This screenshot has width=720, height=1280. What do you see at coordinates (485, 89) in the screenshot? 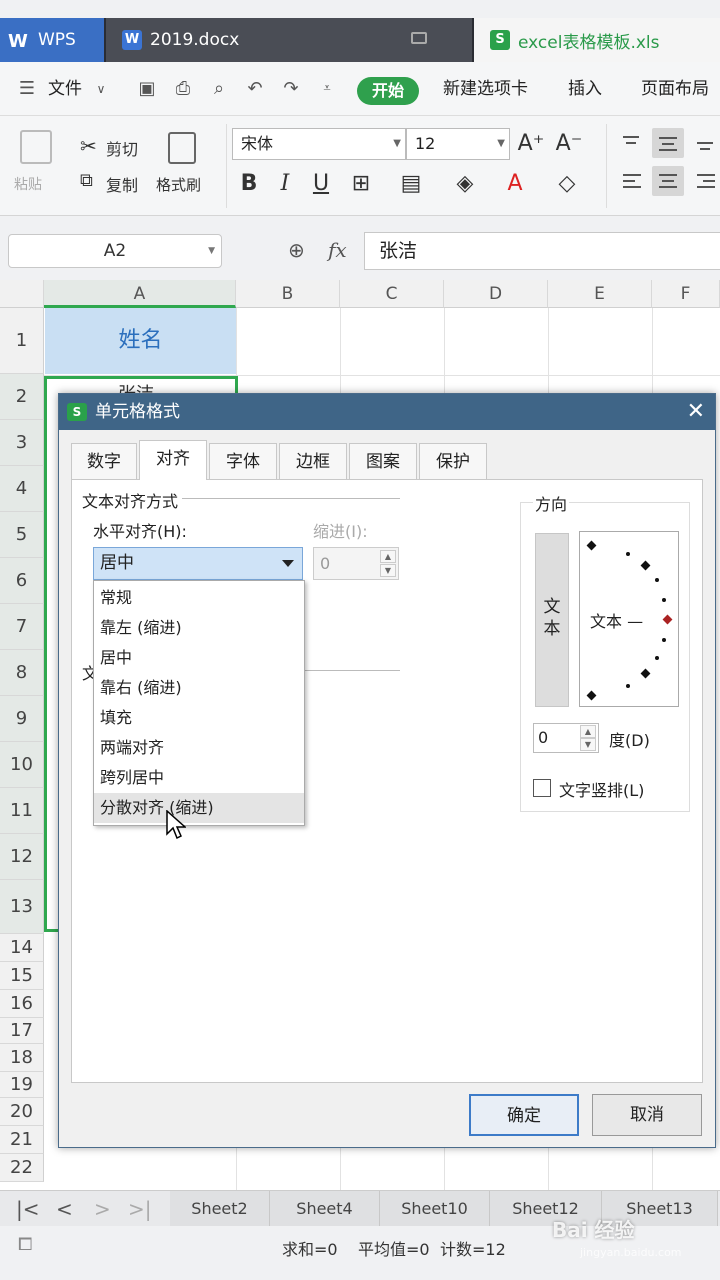
I see `tab-new: 新建选项卡` at bounding box center [485, 89].